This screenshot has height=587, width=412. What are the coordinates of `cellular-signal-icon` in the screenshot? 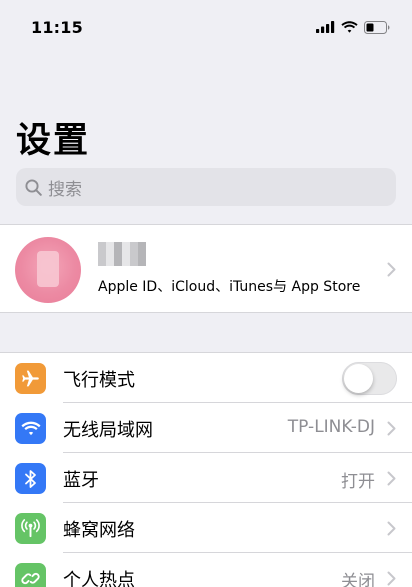 It's located at (325, 27).